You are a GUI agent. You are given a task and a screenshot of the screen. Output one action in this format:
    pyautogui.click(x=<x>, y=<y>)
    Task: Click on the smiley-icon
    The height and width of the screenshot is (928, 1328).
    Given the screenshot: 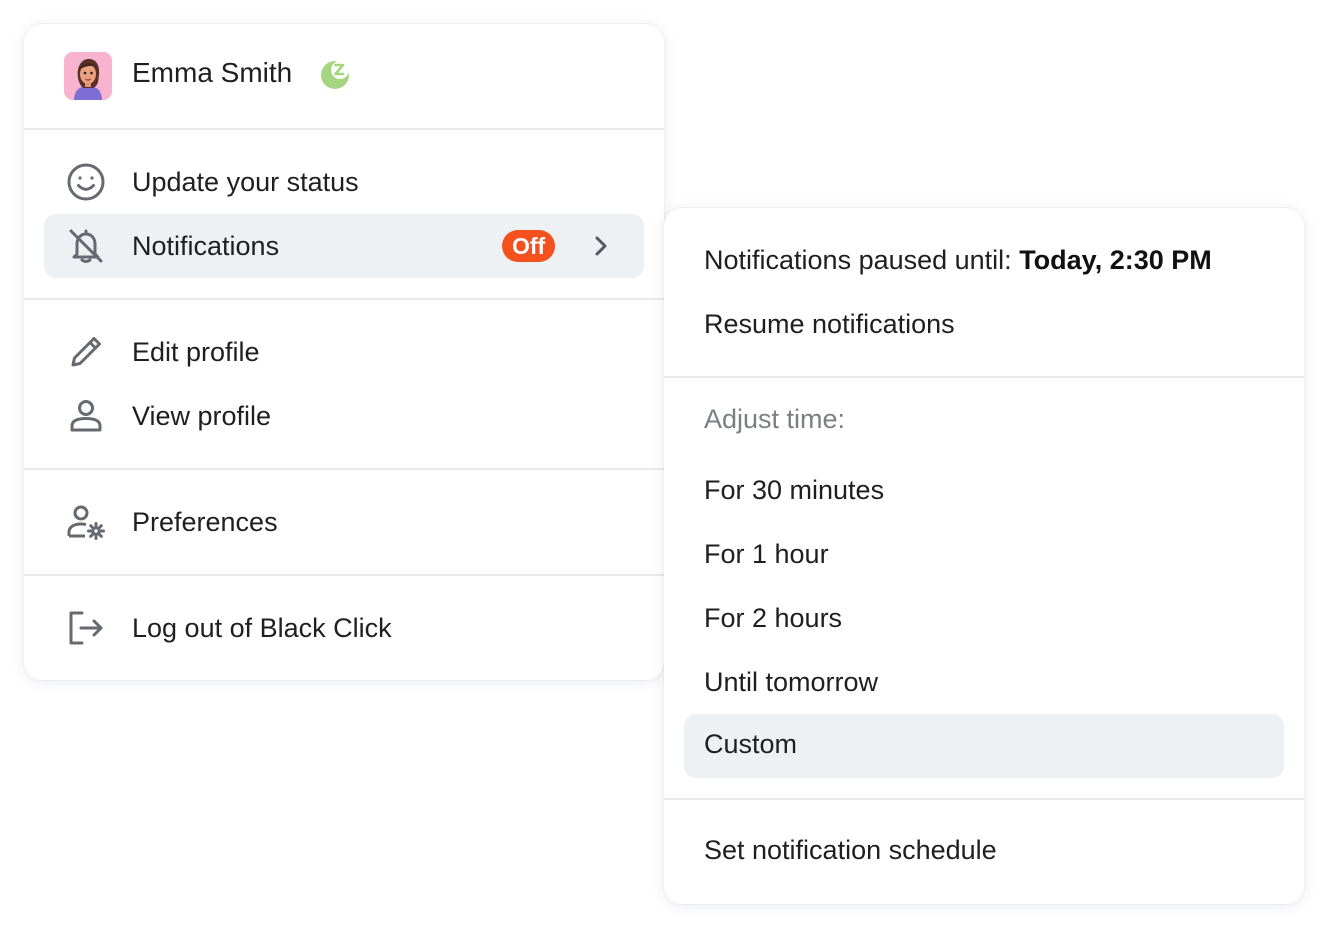 What is the action you would take?
    pyautogui.click(x=86, y=182)
    